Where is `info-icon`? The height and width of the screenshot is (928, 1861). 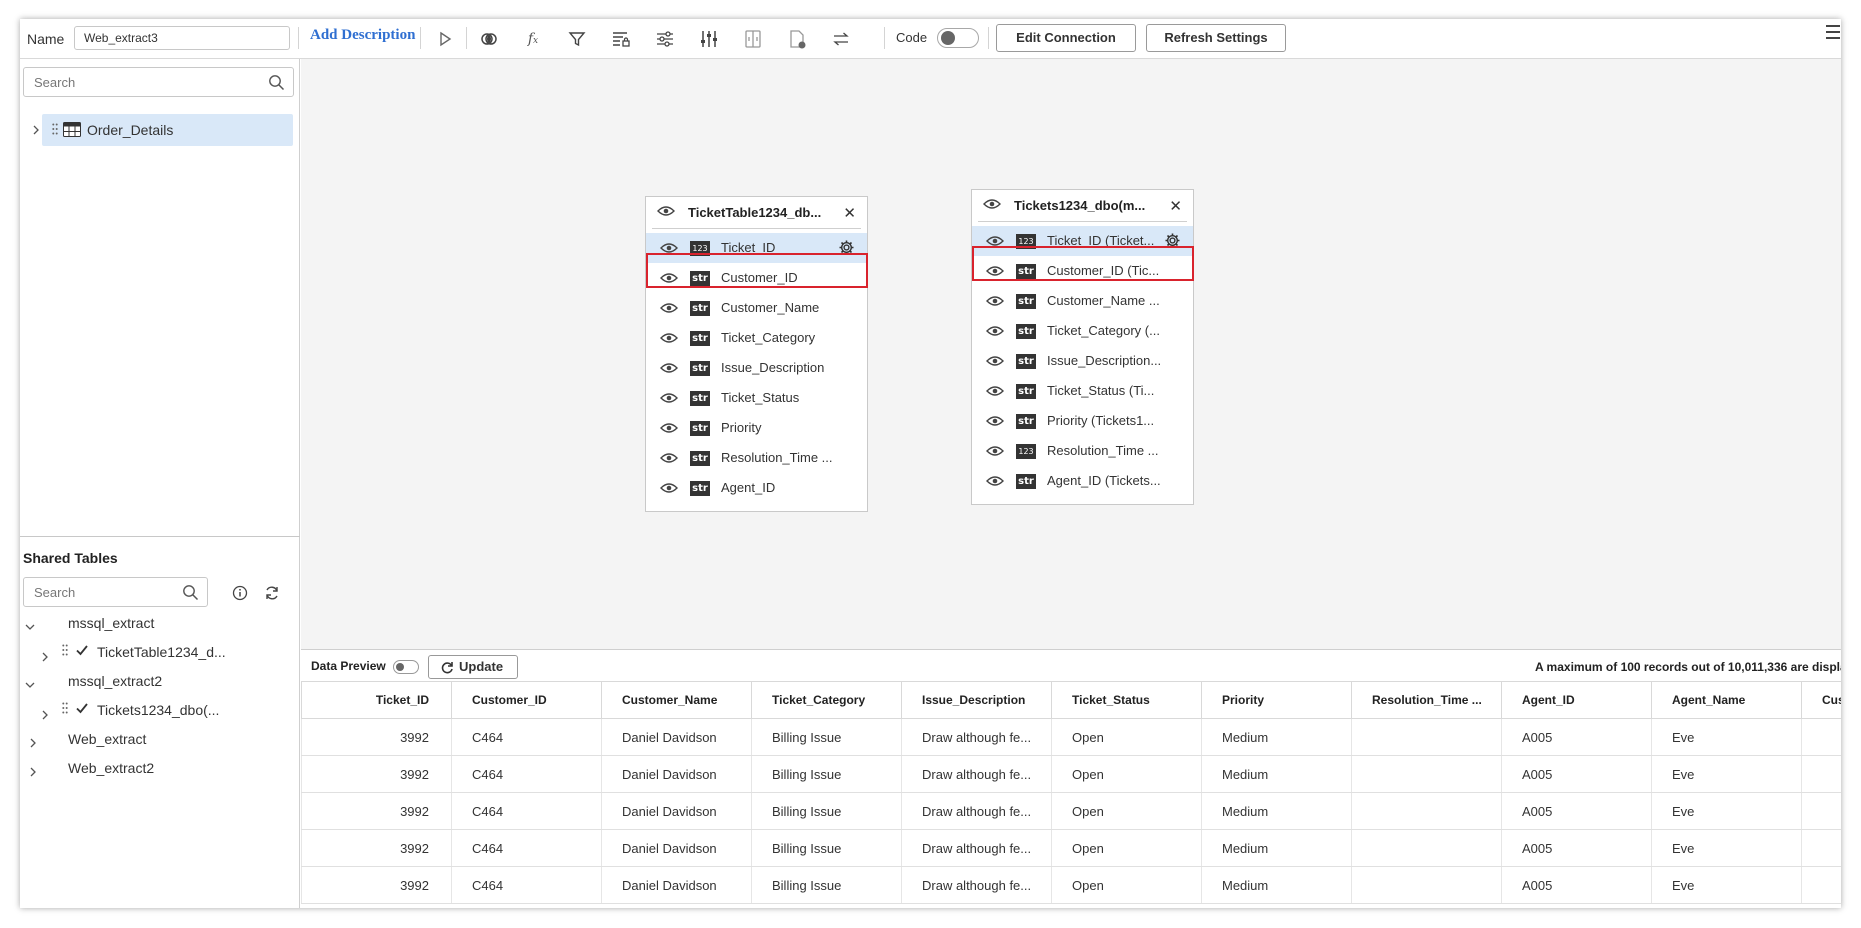 info-icon is located at coordinates (240, 593).